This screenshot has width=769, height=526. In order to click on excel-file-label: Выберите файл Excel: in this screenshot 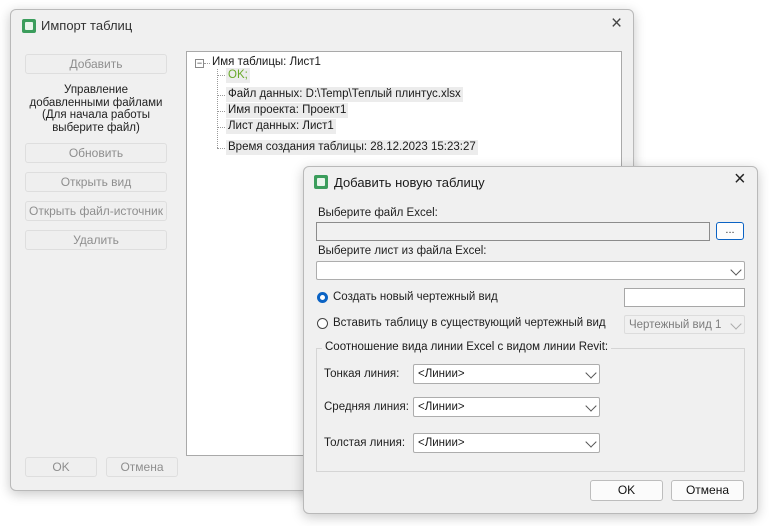, I will do `click(378, 213)`.